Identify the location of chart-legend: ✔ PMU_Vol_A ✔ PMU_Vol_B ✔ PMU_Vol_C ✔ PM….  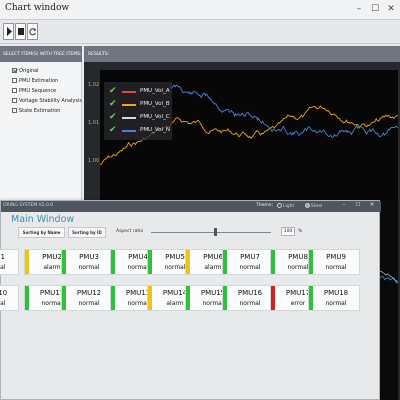
(138, 111).